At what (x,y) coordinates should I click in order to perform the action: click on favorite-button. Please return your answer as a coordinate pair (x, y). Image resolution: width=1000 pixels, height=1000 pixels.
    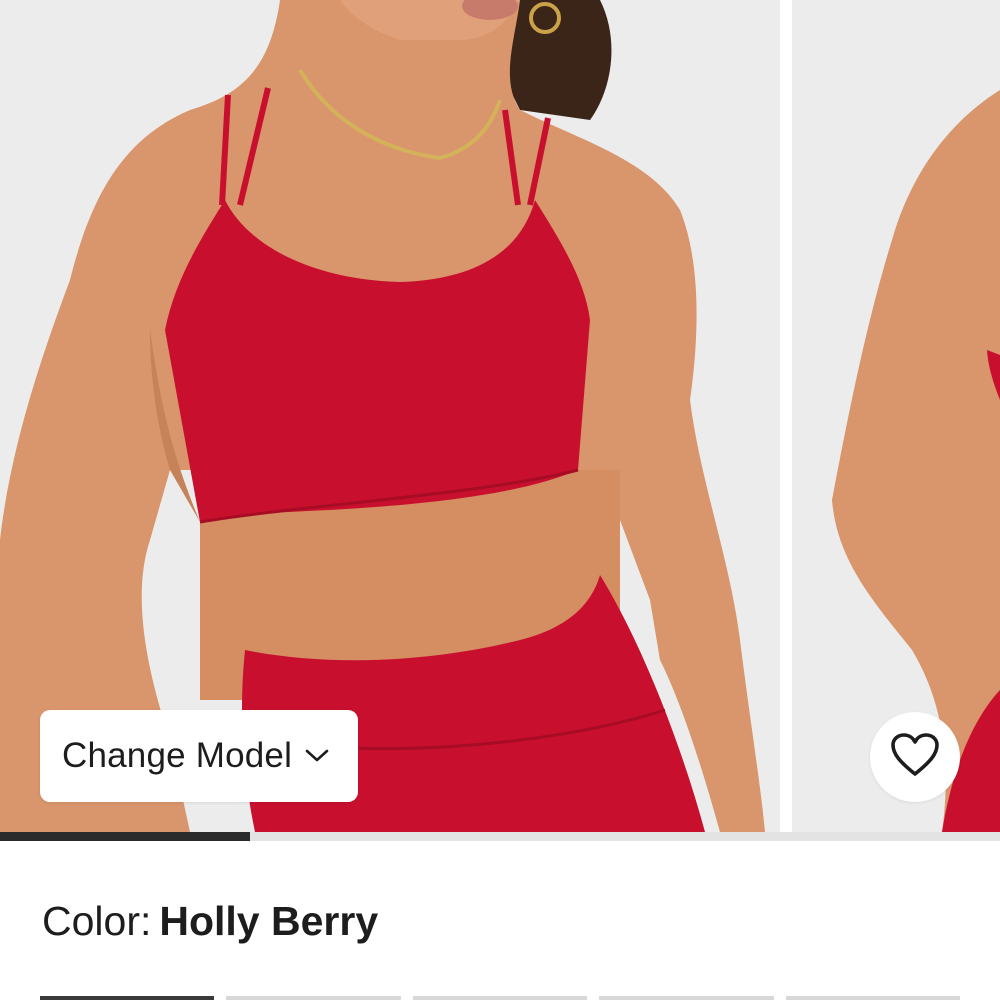
    Looking at the image, I should click on (915, 757).